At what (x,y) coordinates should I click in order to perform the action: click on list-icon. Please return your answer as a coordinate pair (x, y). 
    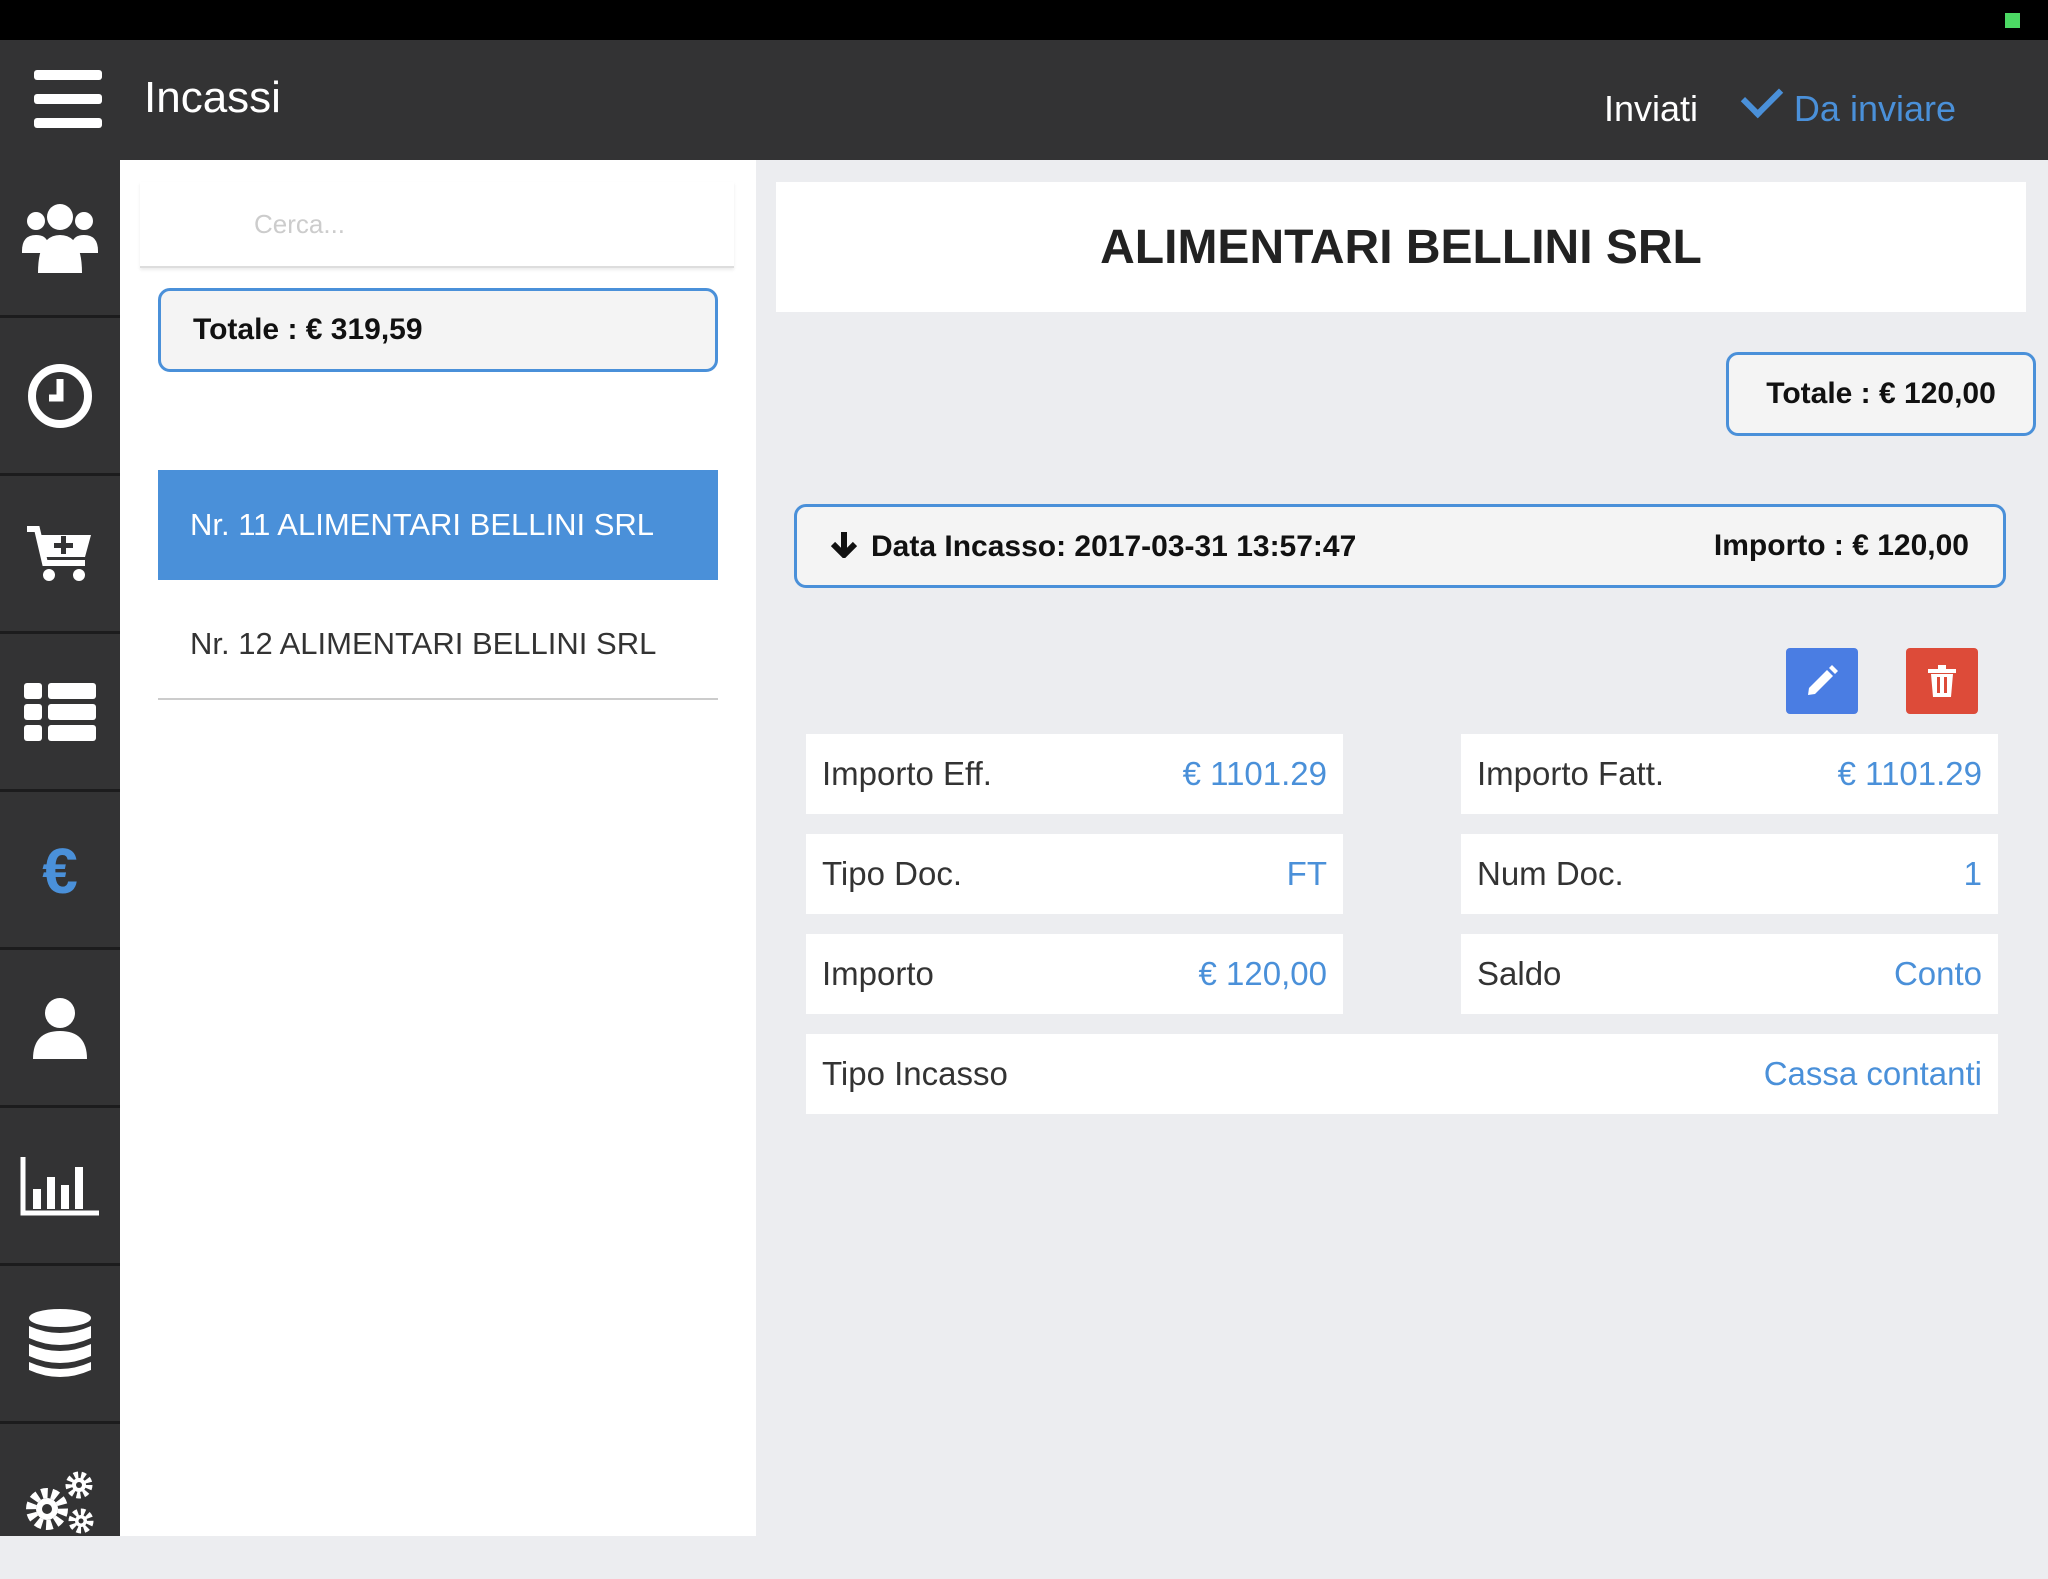
    Looking at the image, I should click on (60, 711).